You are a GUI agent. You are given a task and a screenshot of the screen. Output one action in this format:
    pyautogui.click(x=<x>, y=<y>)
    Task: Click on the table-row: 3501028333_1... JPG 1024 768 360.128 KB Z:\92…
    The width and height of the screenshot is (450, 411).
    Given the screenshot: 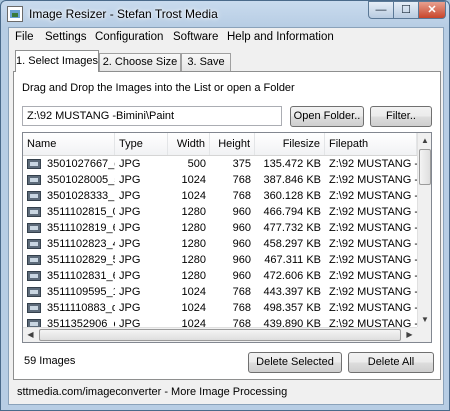 What is the action you would take?
    pyautogui.click(x=220, y=196)
    